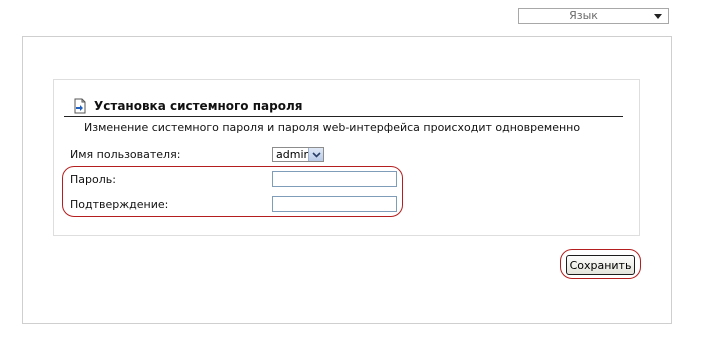  I want to click on dropdown-button, so click(315, 154).